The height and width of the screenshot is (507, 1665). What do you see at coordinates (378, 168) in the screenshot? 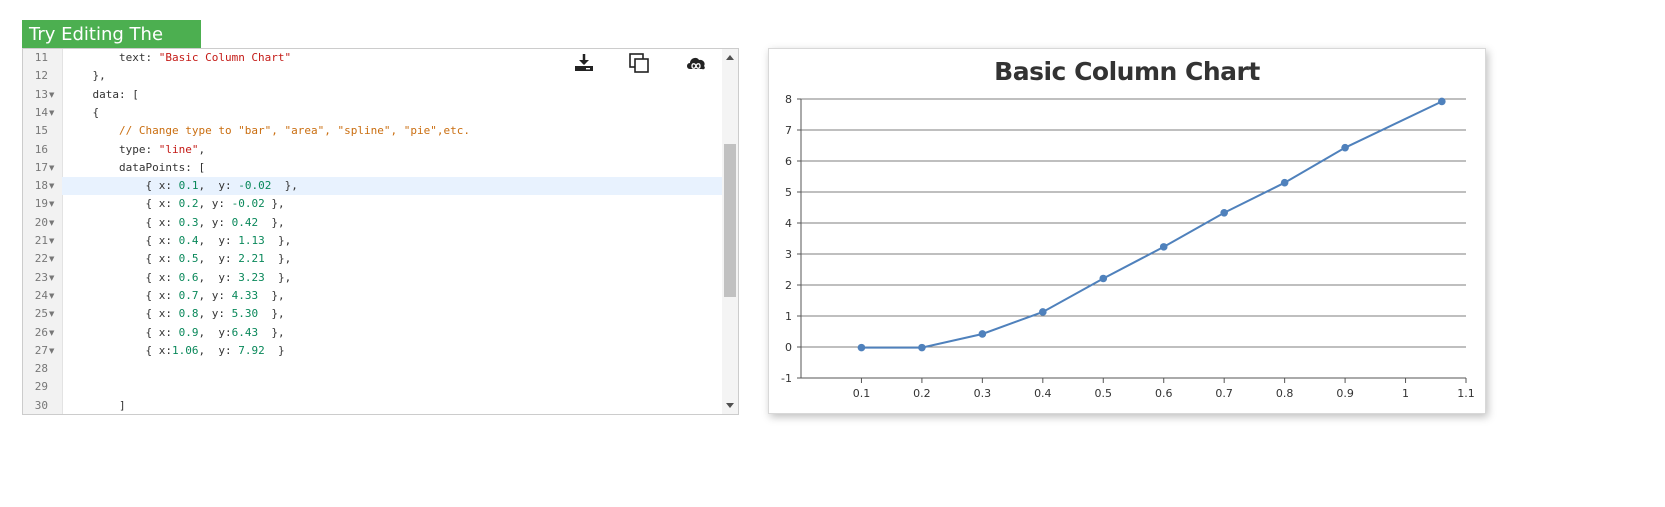
I see `code-line: 17 ▼ dataPoints: [` at bounding box center [378, 168].